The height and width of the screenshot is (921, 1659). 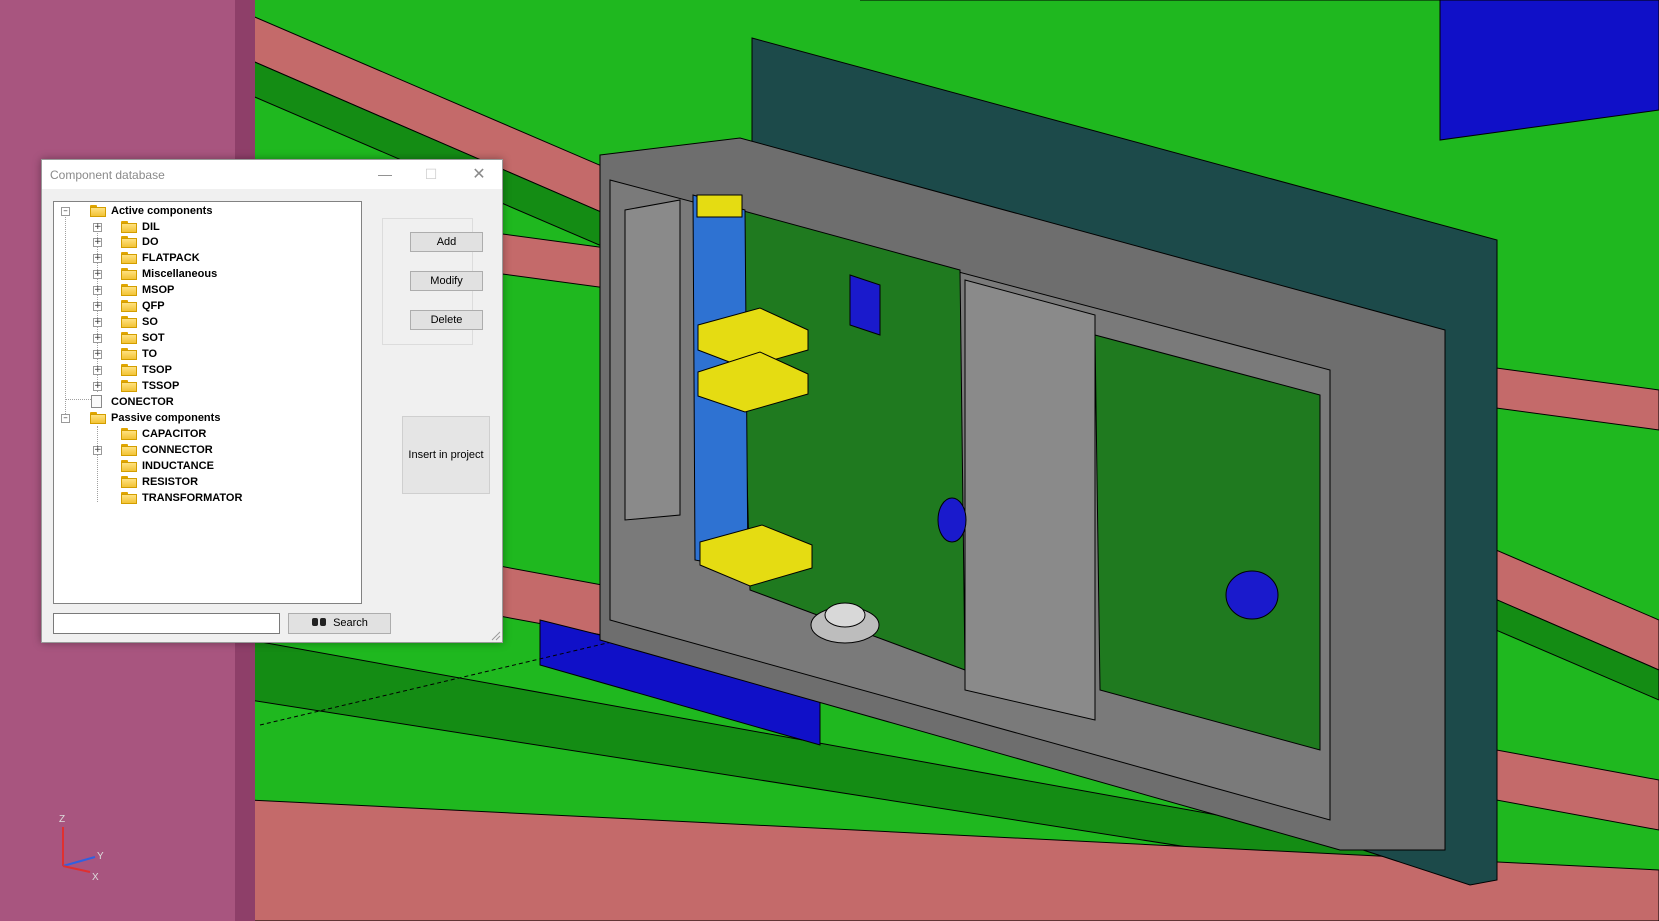 I want to click on dialog-titlebar: Component database — ☐ ✕, so click(x=272, y=174).